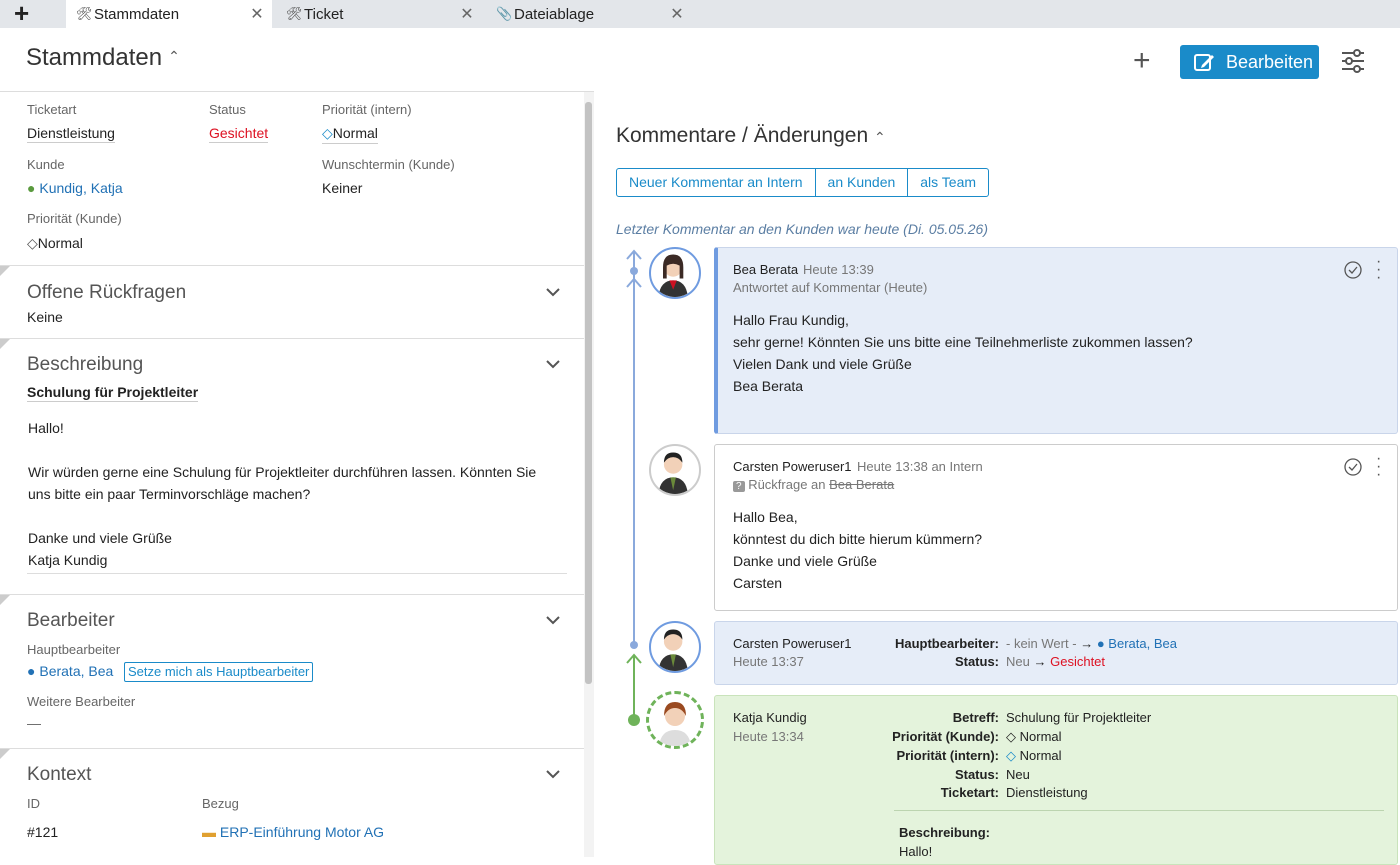 Image resolution: width=1400 pixels, height=865 pixels. Describe the element at coordinates (113, 393) in the screenshot. I see `description-subject: Schulung für Projektleiter` at that location.